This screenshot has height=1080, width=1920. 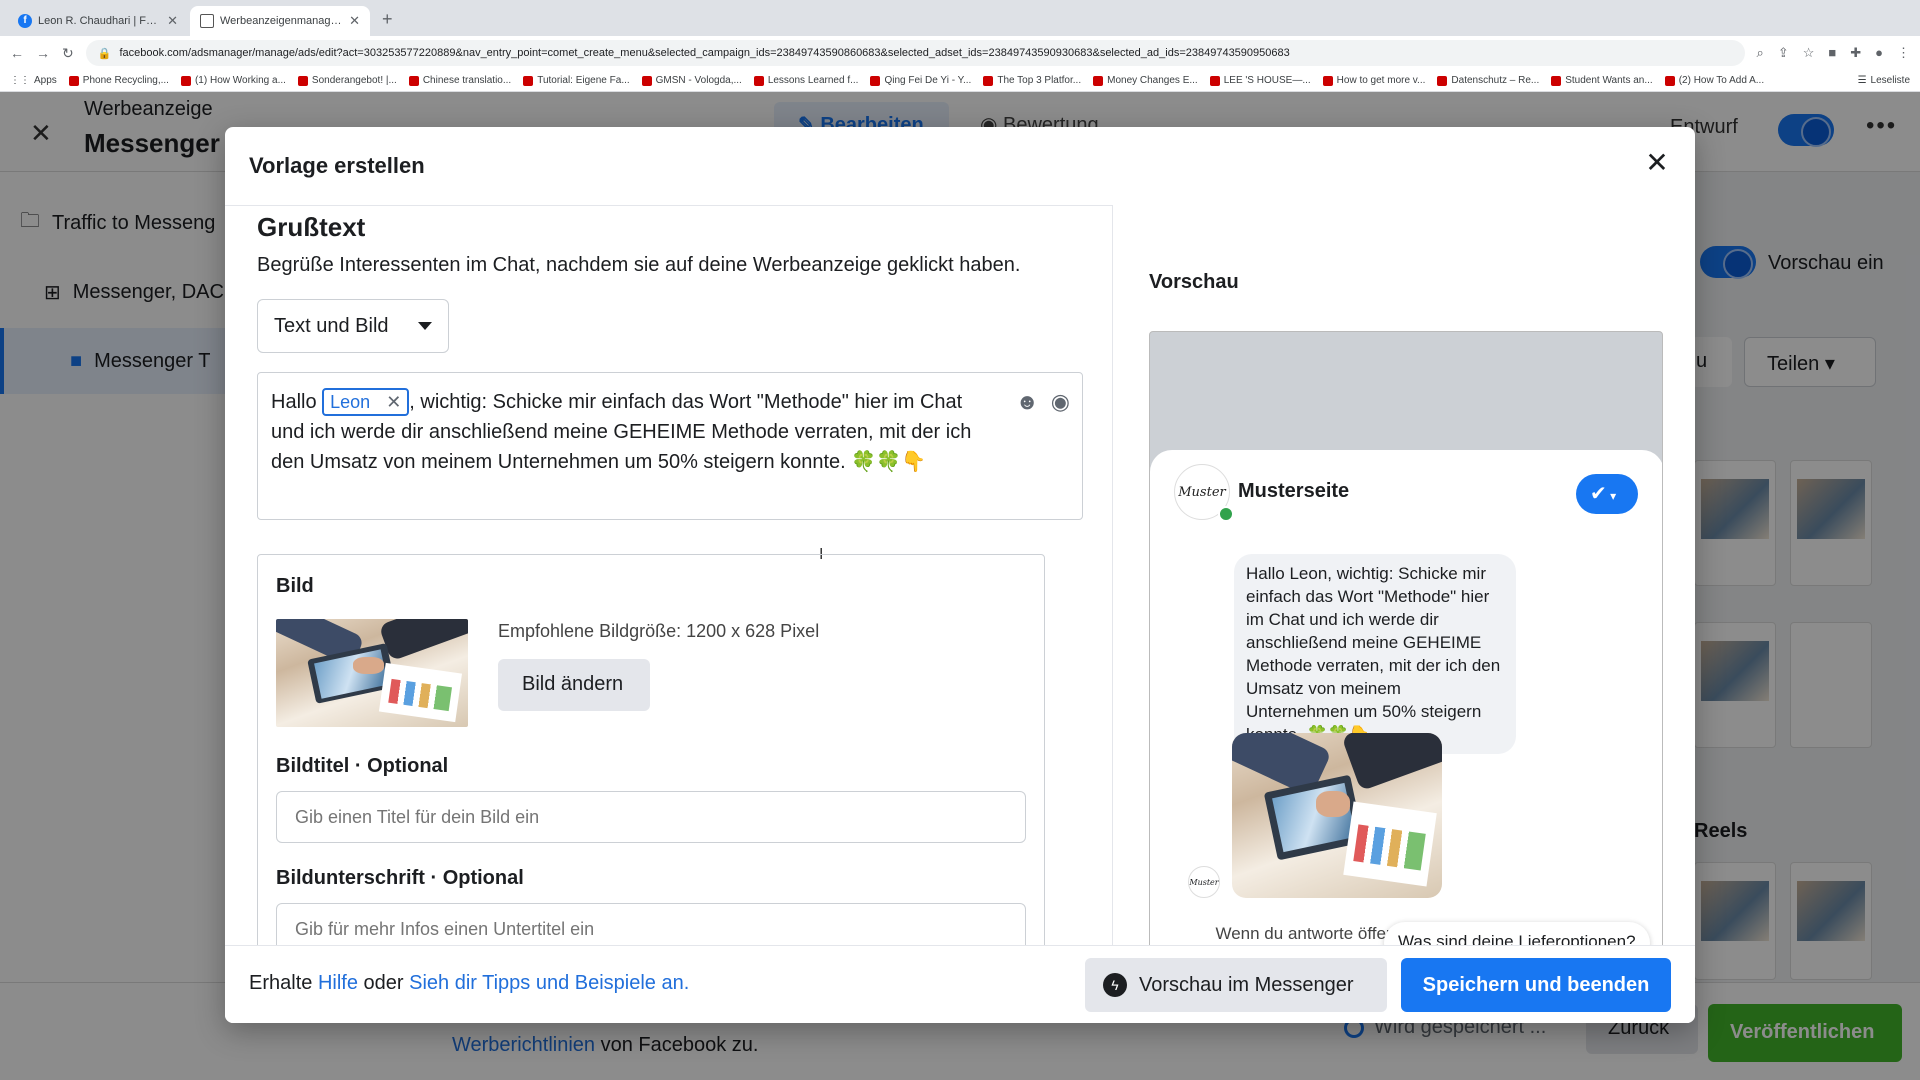 I want to click on reading-list: ☰ Leseliste, so click(x=1884, y=80).